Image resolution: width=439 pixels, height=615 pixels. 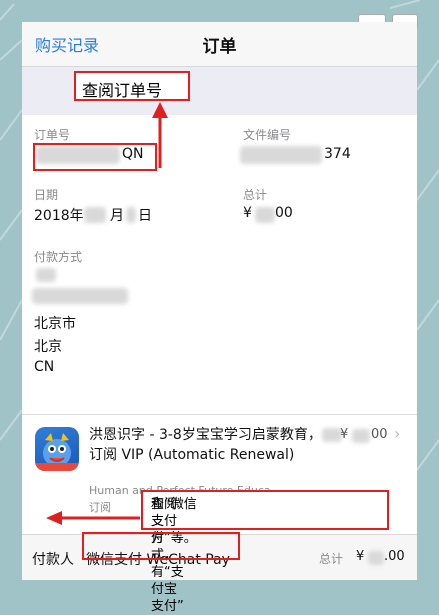 I want to click on redacted-price, so click(x=361, y=436).